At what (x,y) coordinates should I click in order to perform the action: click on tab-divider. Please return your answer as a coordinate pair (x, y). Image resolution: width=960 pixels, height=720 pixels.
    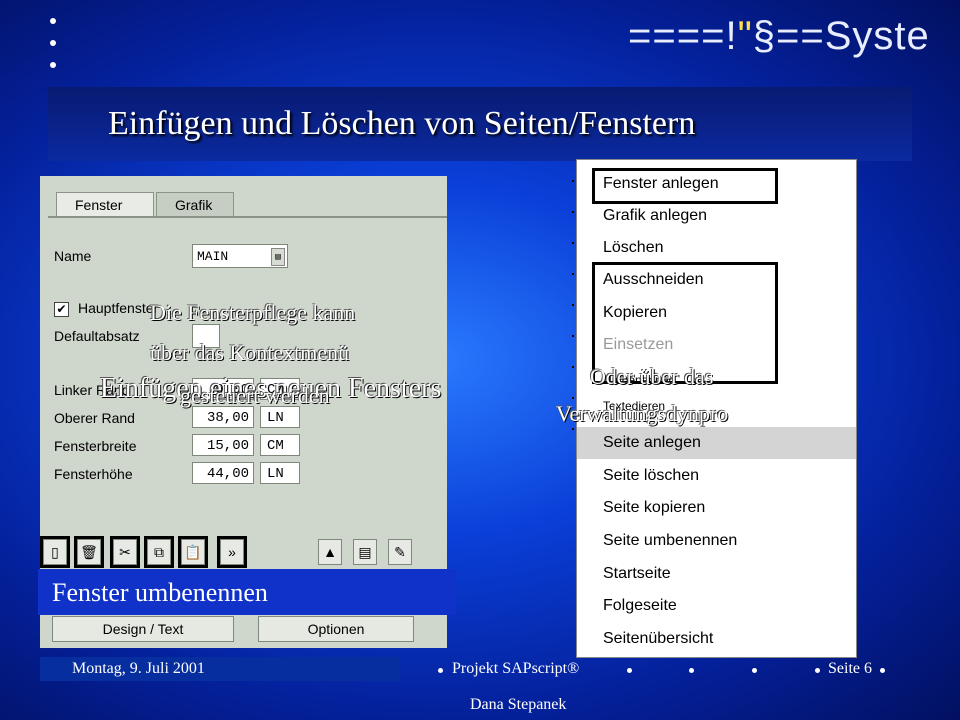
    Looking at the image, I should click on (247, 217).